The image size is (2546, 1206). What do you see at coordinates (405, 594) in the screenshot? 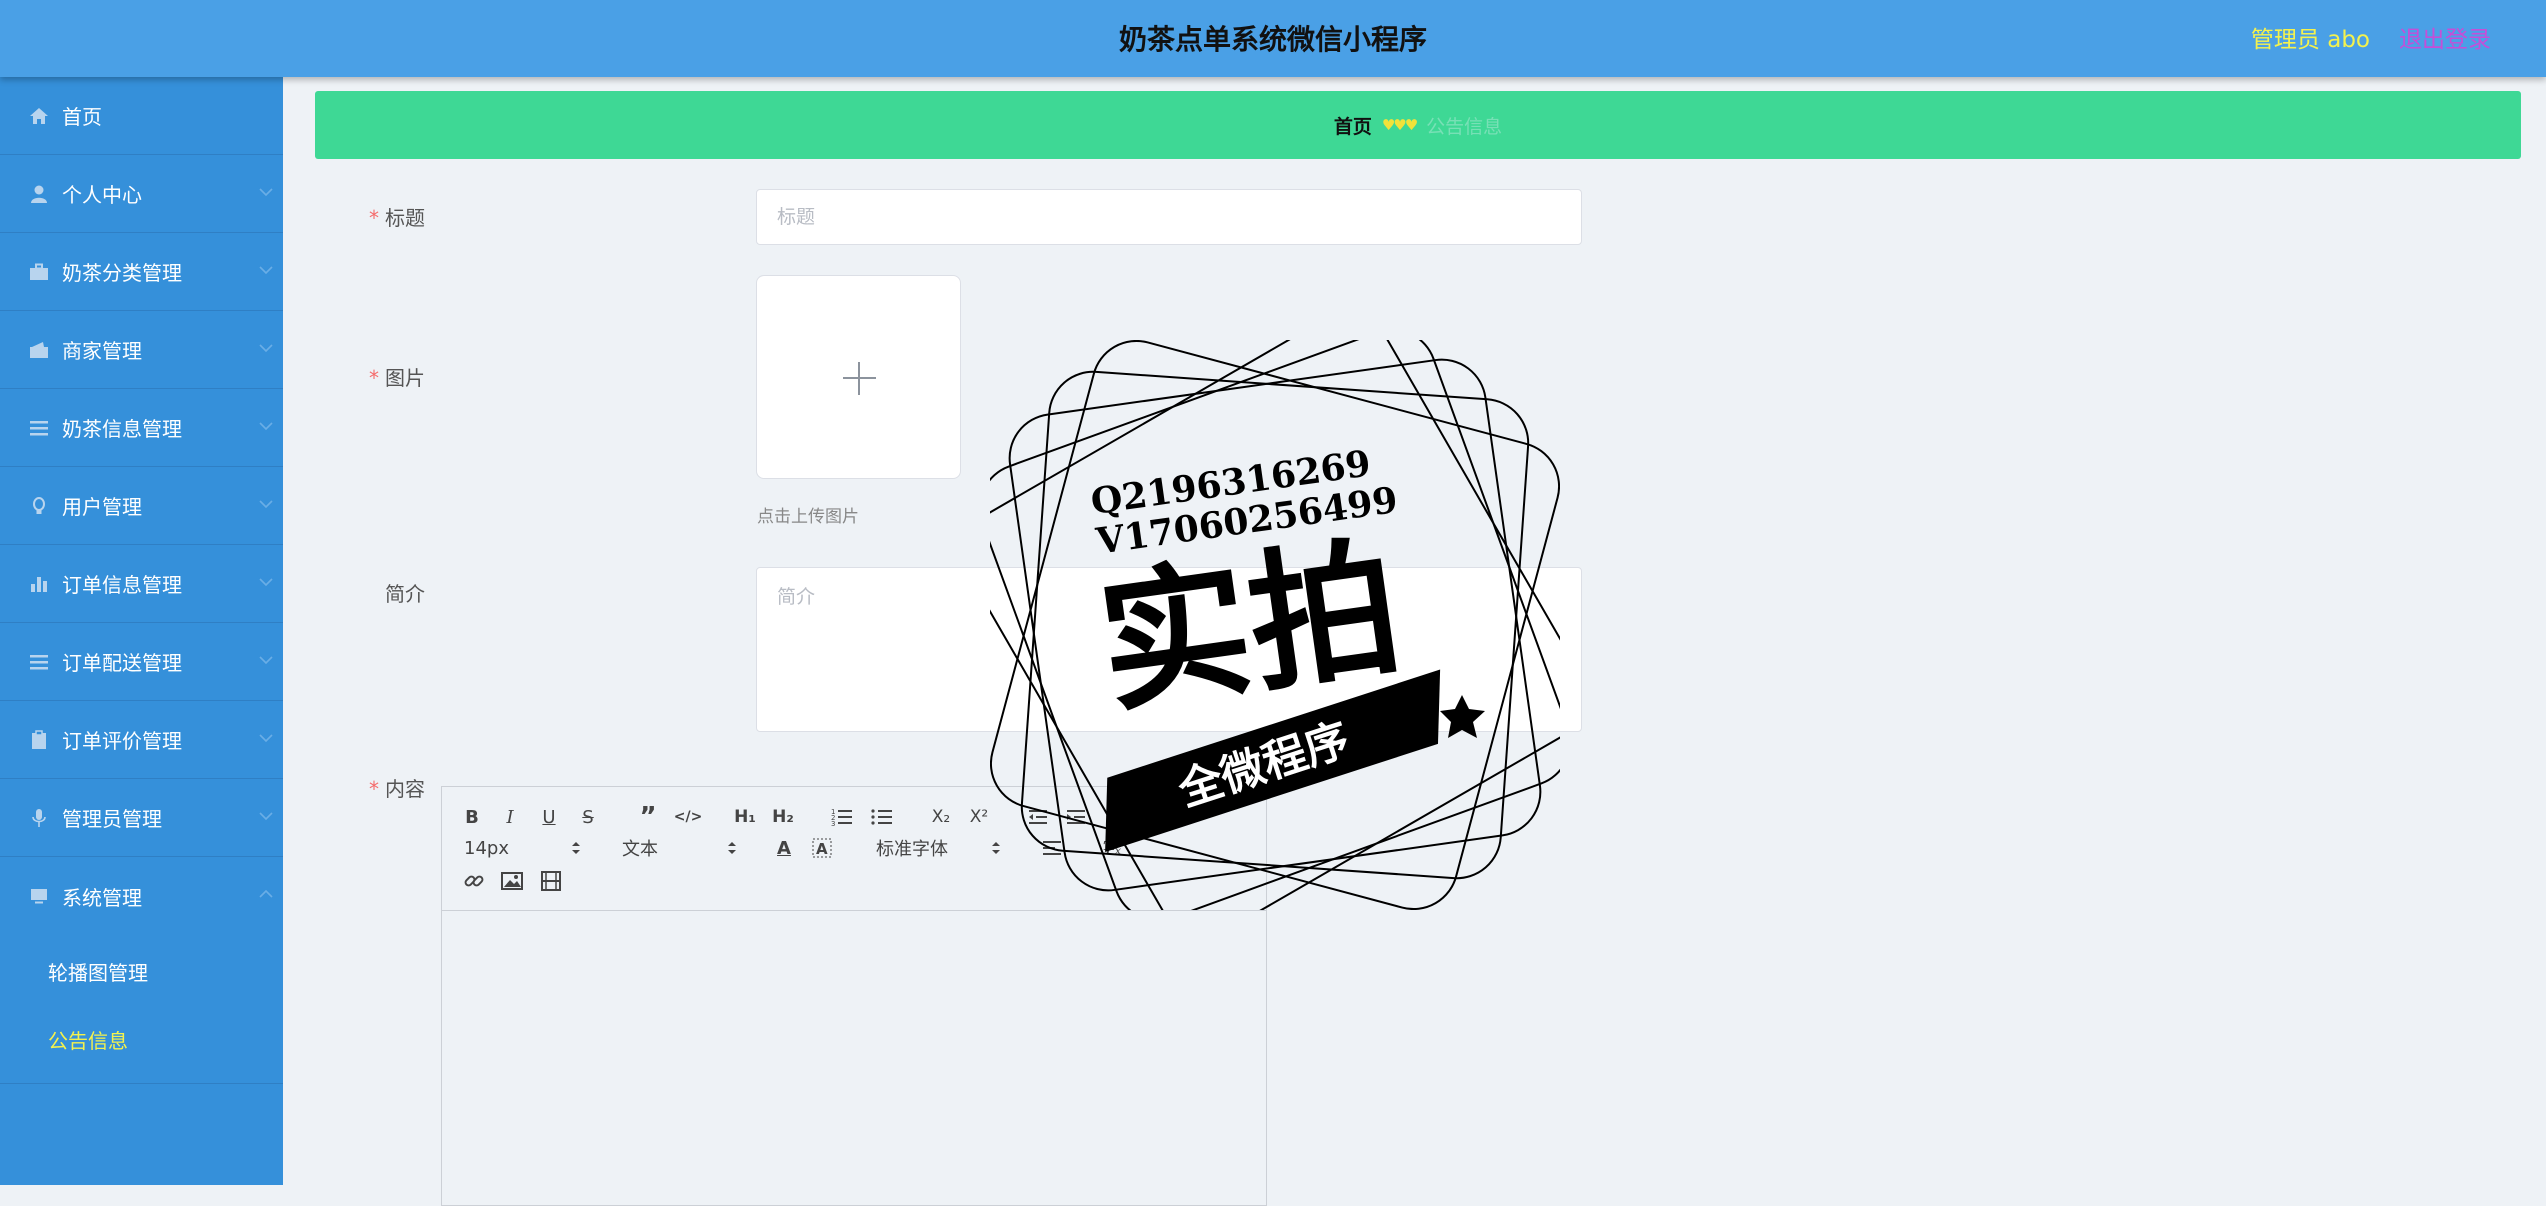
I see `intro-label: 简介` at bounding box center [405, 594].